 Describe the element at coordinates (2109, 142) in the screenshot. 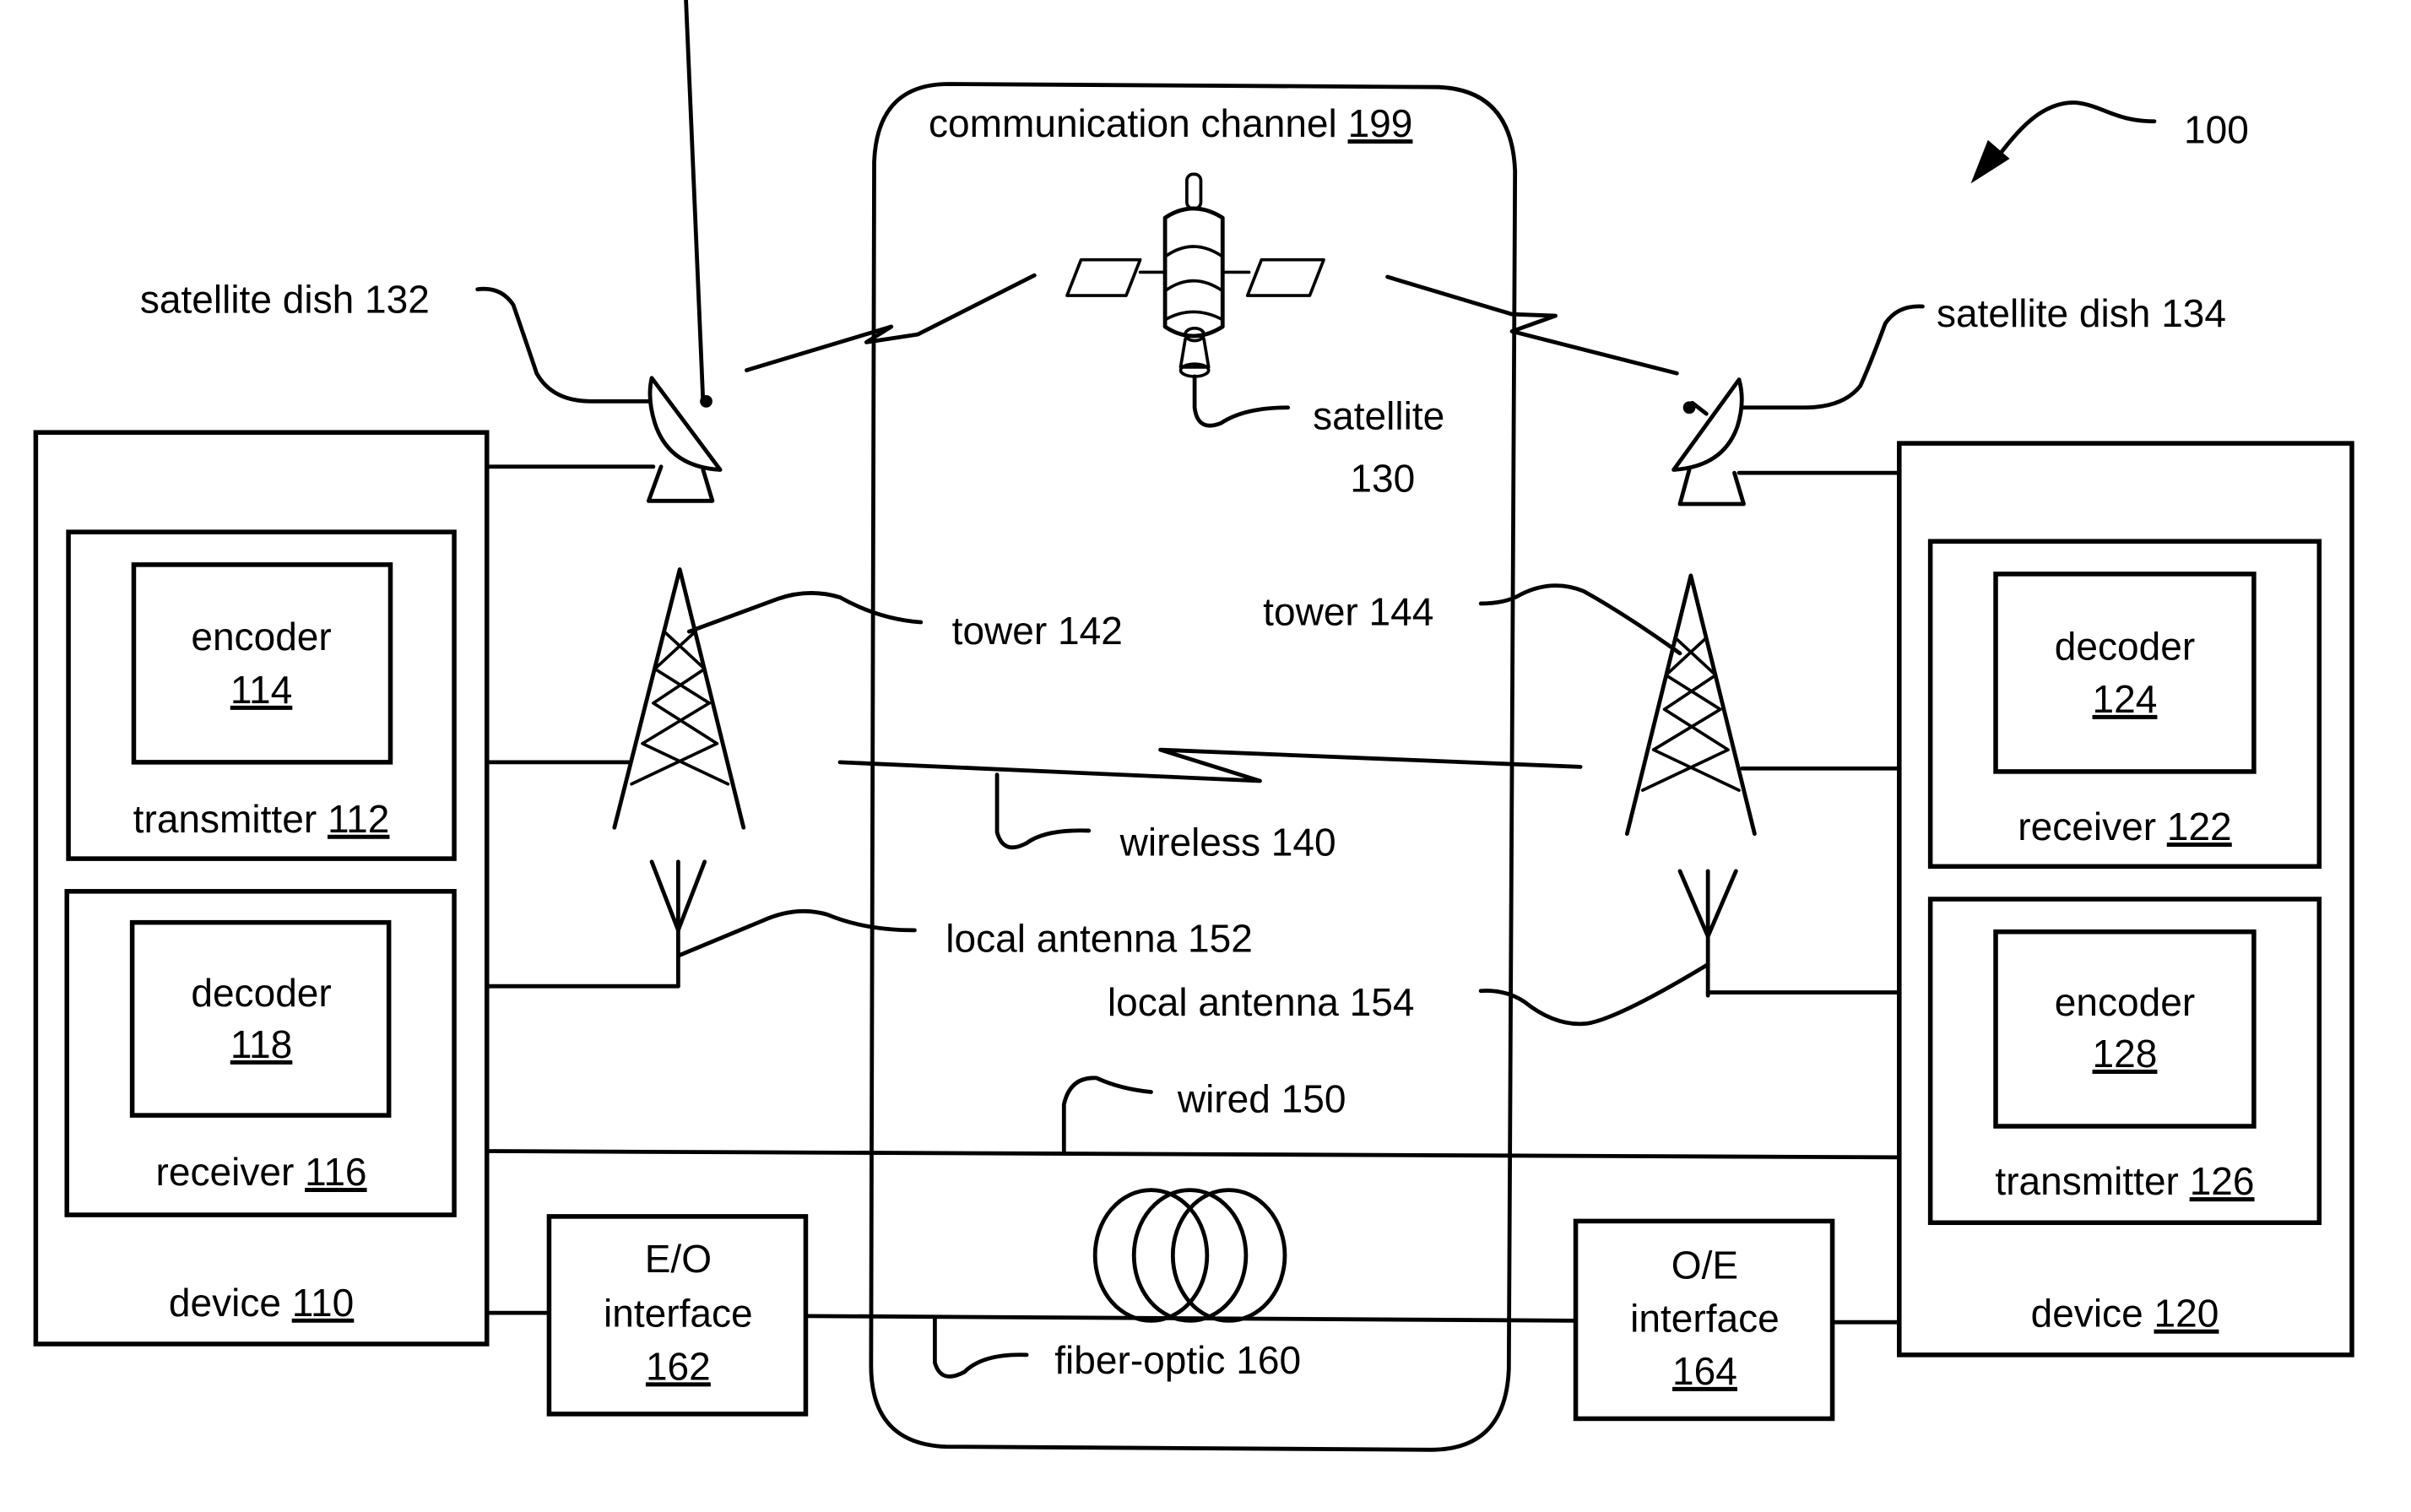

I see `figure-reference: 100` at that location.